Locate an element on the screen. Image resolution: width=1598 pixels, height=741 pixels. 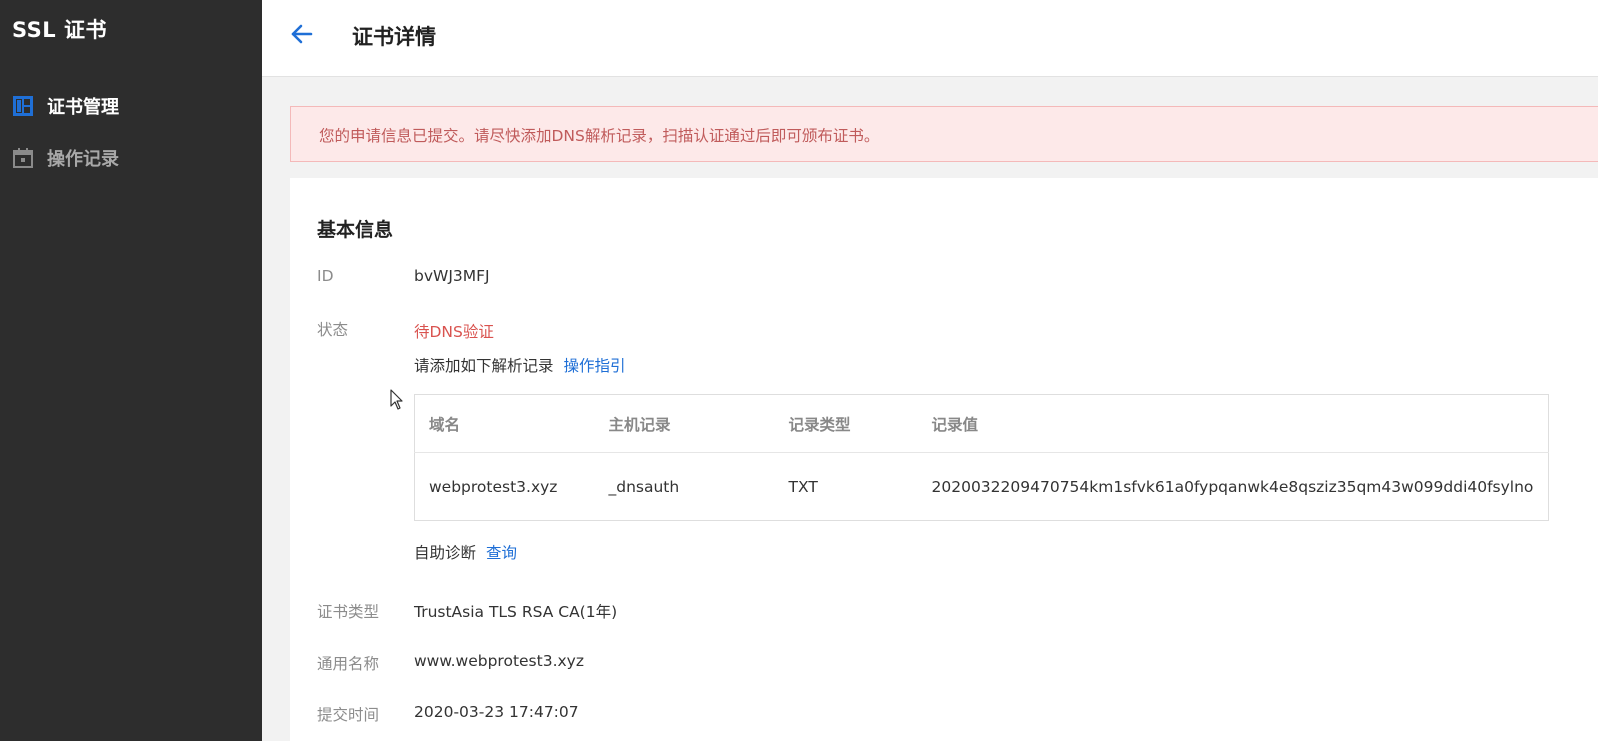
mouse-cursor-icon is located at coordinates (397, 400).